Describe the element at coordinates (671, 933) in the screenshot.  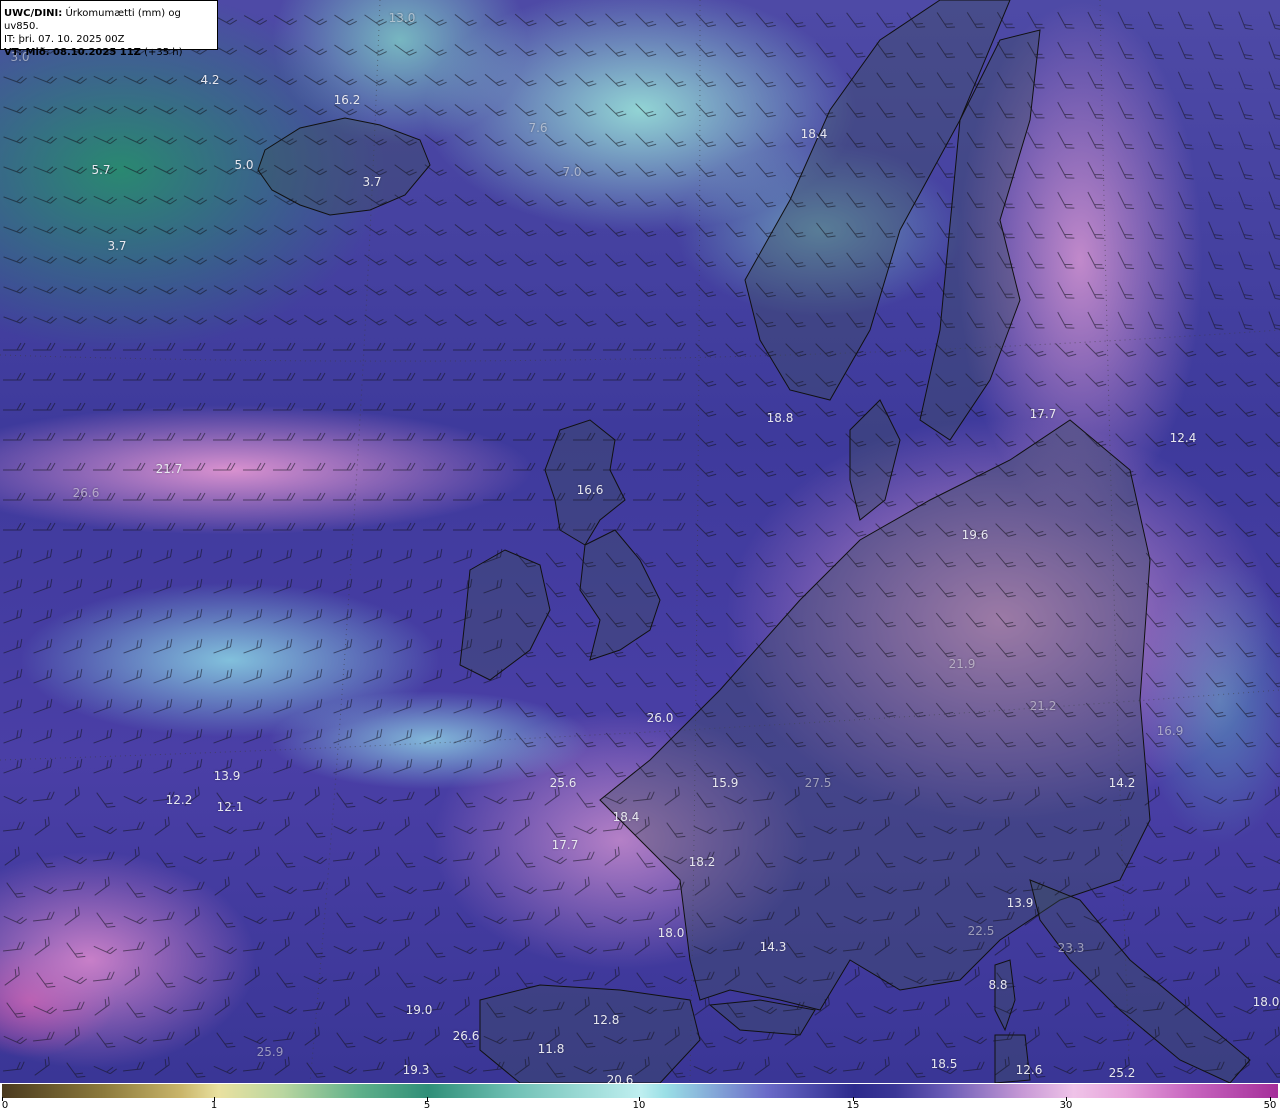
I see `map-value-label: 18.0` at that location.